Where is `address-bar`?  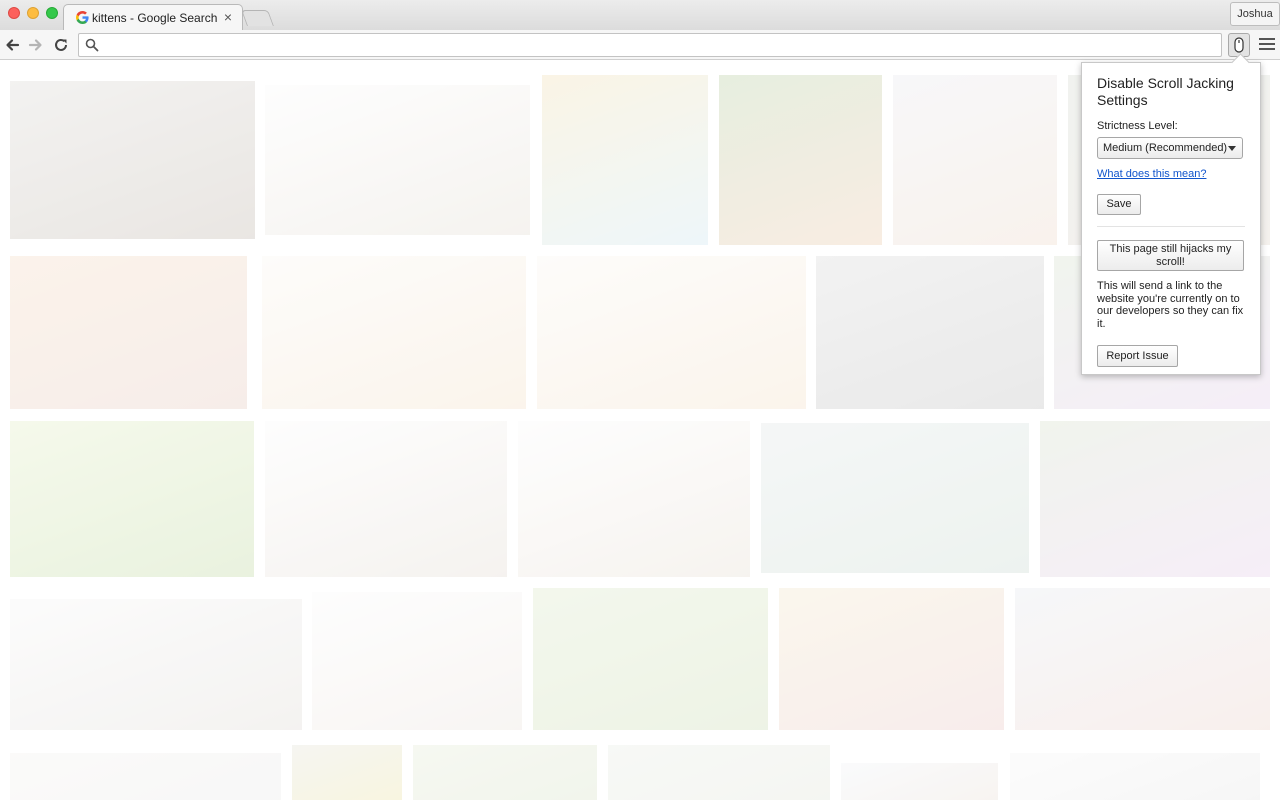
address-bar is located at coordinates (650, 45).